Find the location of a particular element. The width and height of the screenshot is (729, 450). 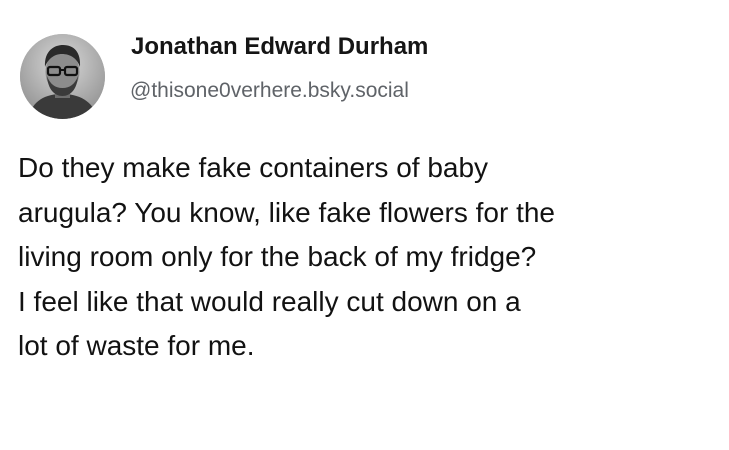

post-text-line: Do they make fake containers of baby is located at coordinates (253, 167).